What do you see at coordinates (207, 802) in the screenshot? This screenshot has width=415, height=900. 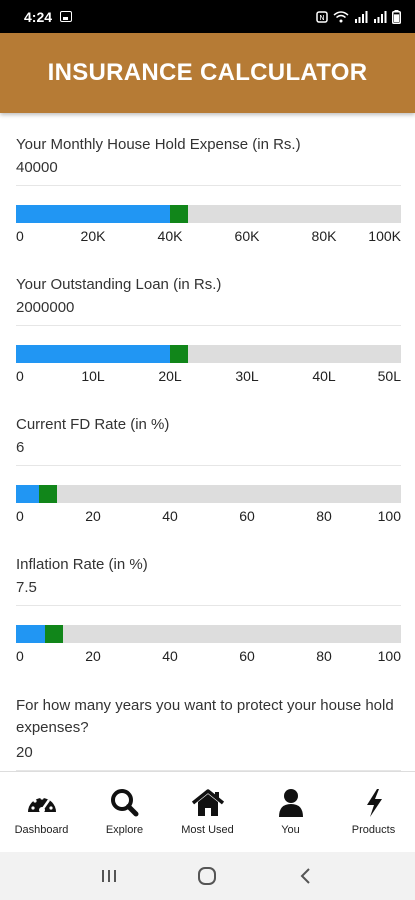 I see `home-icon` at bounding box center [207, 802].